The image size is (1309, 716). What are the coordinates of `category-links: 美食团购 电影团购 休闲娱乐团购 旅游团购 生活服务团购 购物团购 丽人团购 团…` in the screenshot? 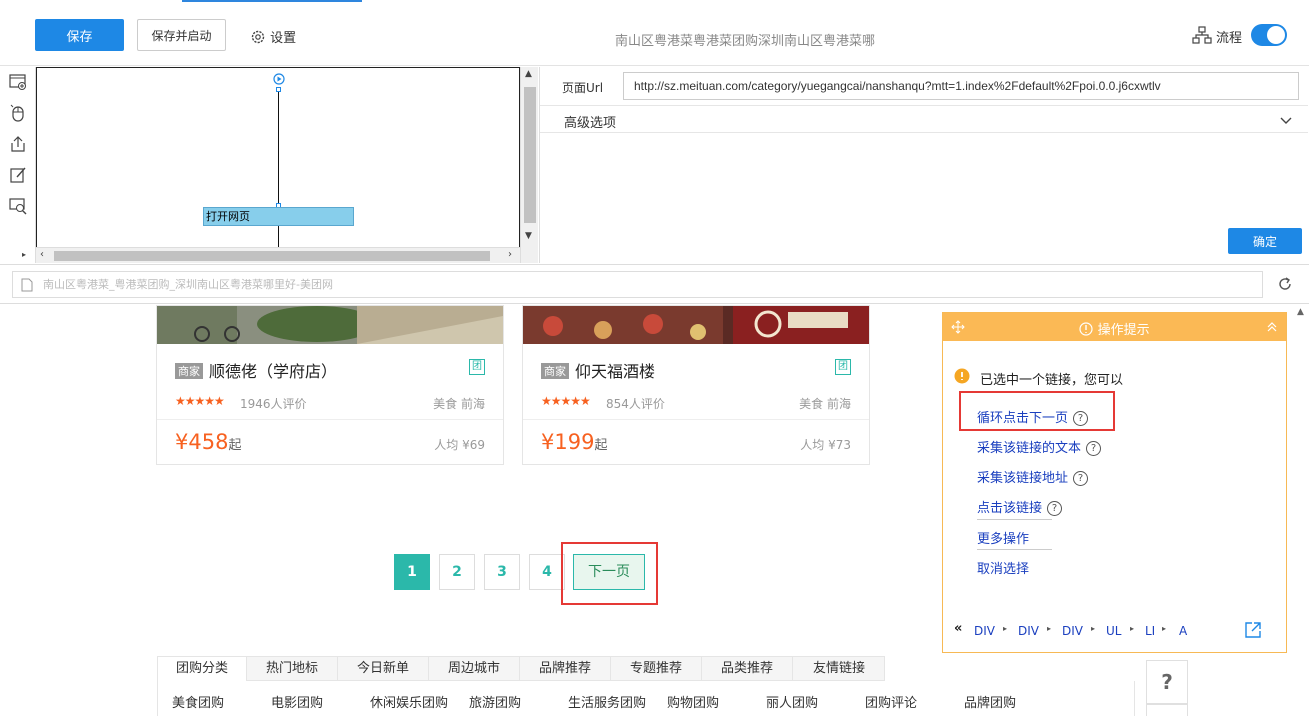 It's located at (646, 698).